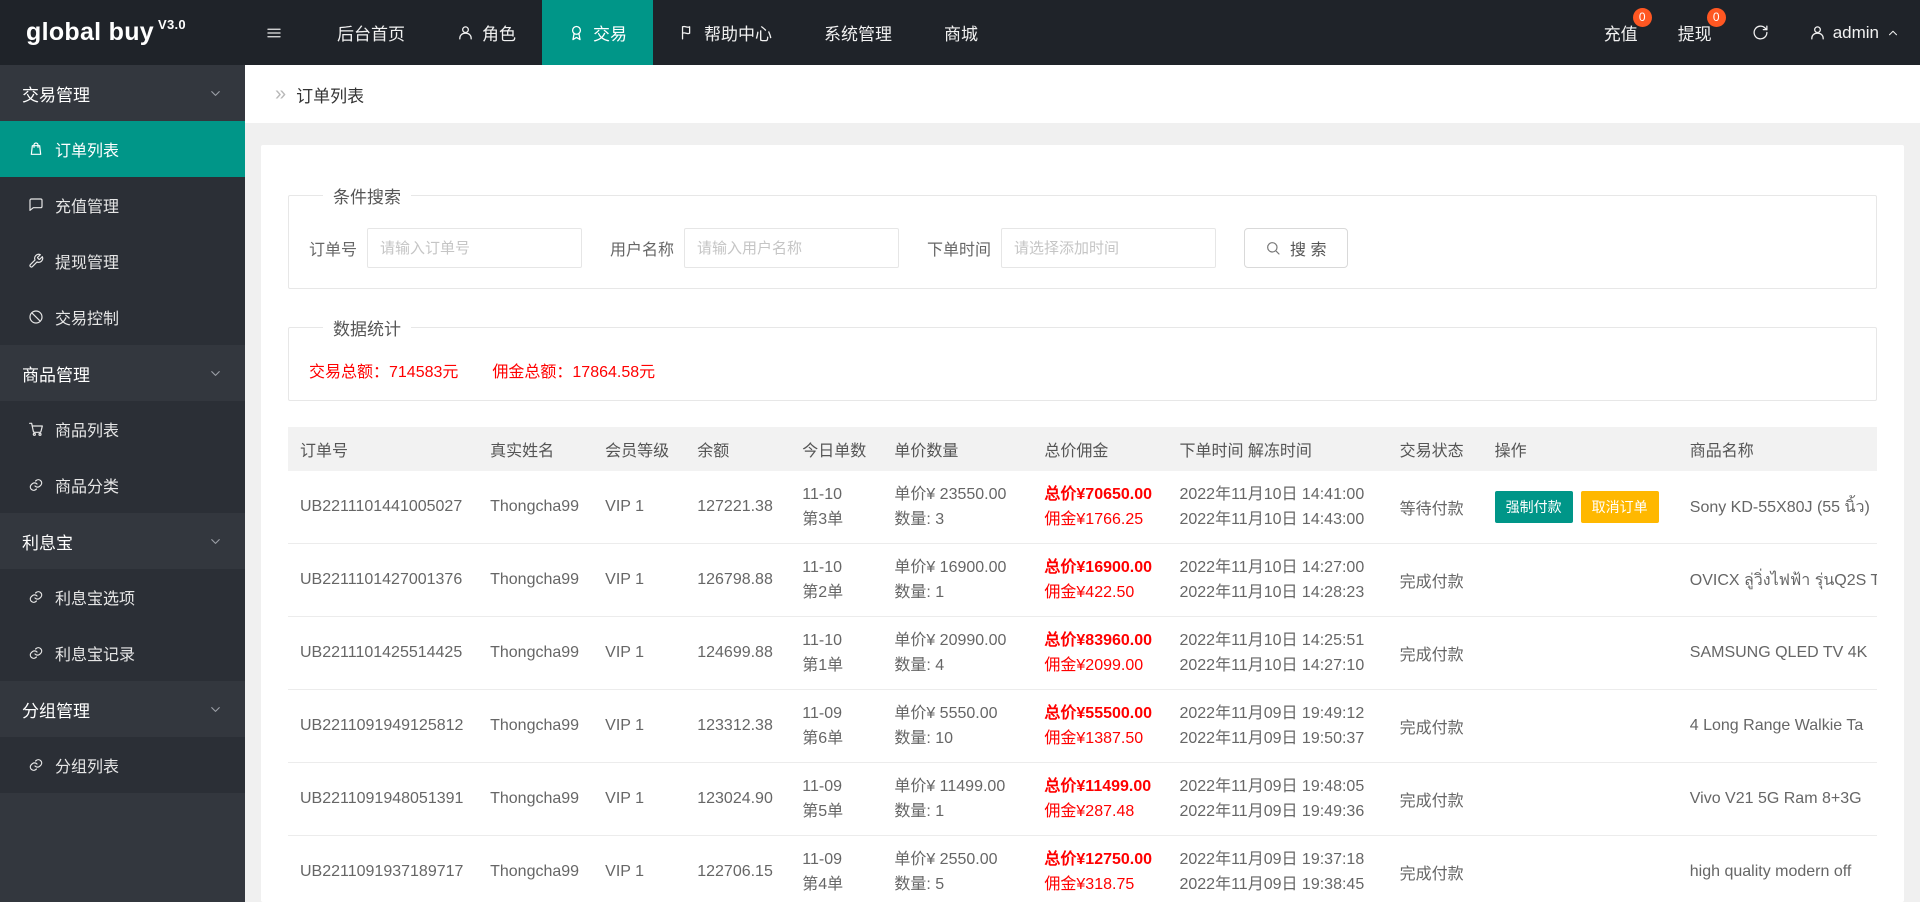 Image resolution: width=1920 pixels, height=902 pixels. Describe the element at coordinates (122, 32) in the screenshot. I see `brand-logo: global buy V3.0` at that location.